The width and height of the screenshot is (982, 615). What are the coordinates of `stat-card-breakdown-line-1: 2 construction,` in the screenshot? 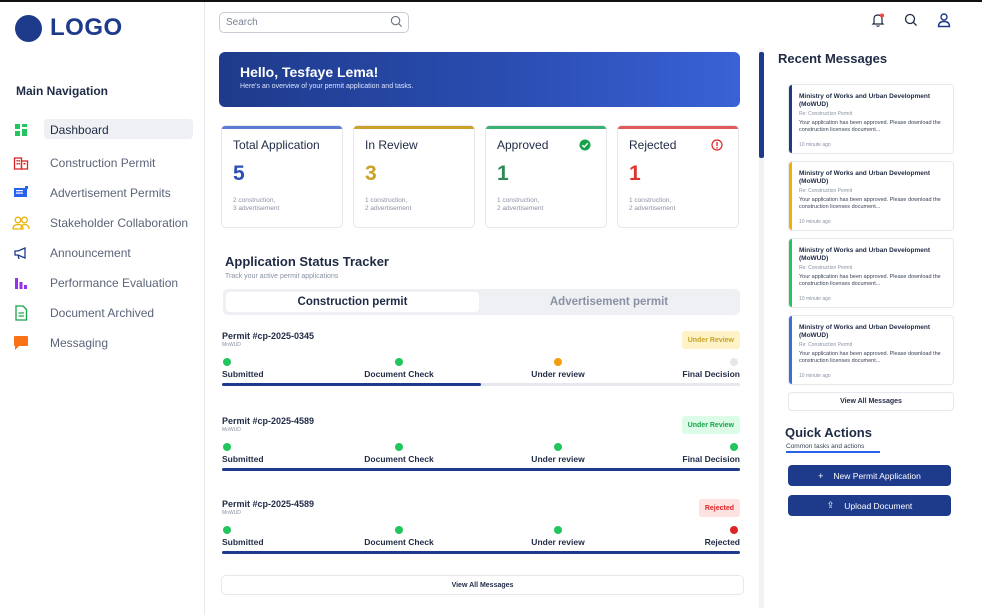 It's located at (254, 200).